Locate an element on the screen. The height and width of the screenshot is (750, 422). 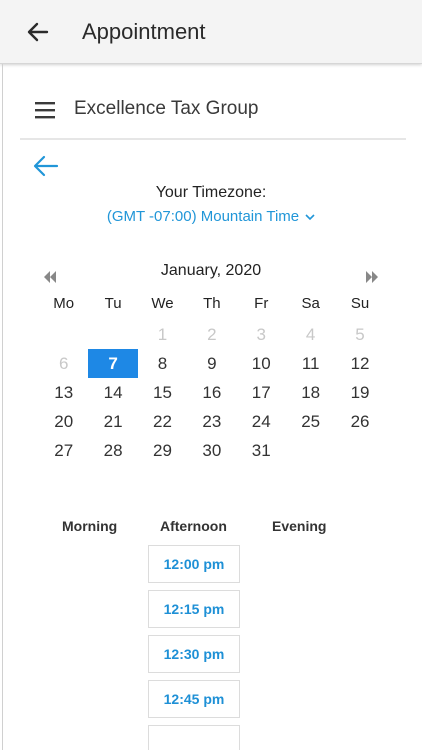
weekday-label: Mo is located at coordinates (64, 303).